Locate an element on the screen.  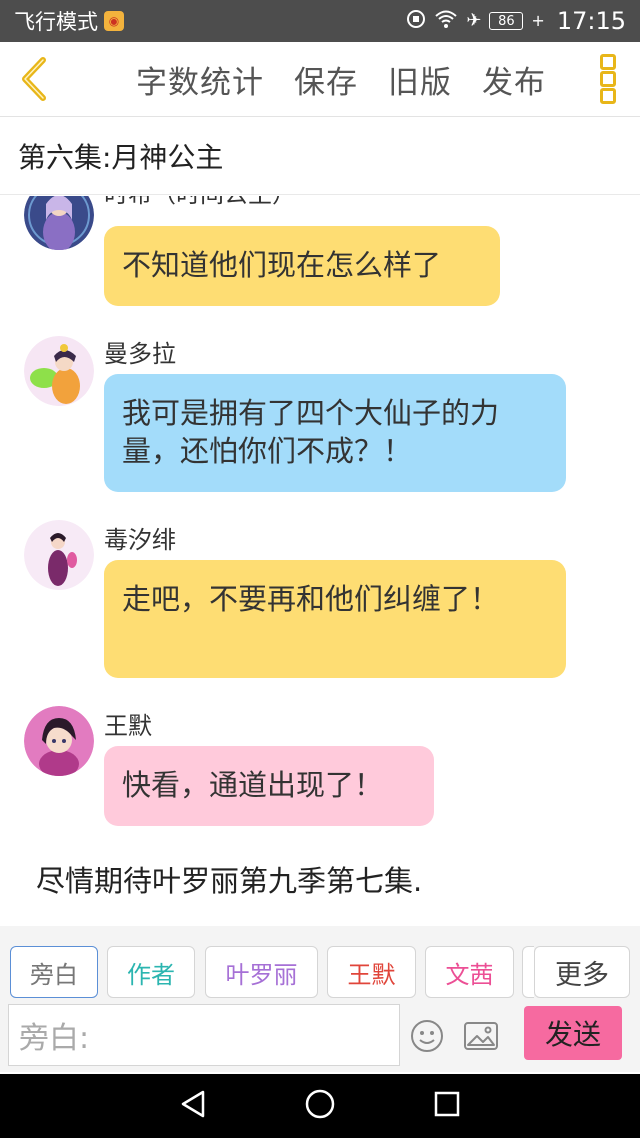
back-nav-button is located at coordinates (193, 1106).